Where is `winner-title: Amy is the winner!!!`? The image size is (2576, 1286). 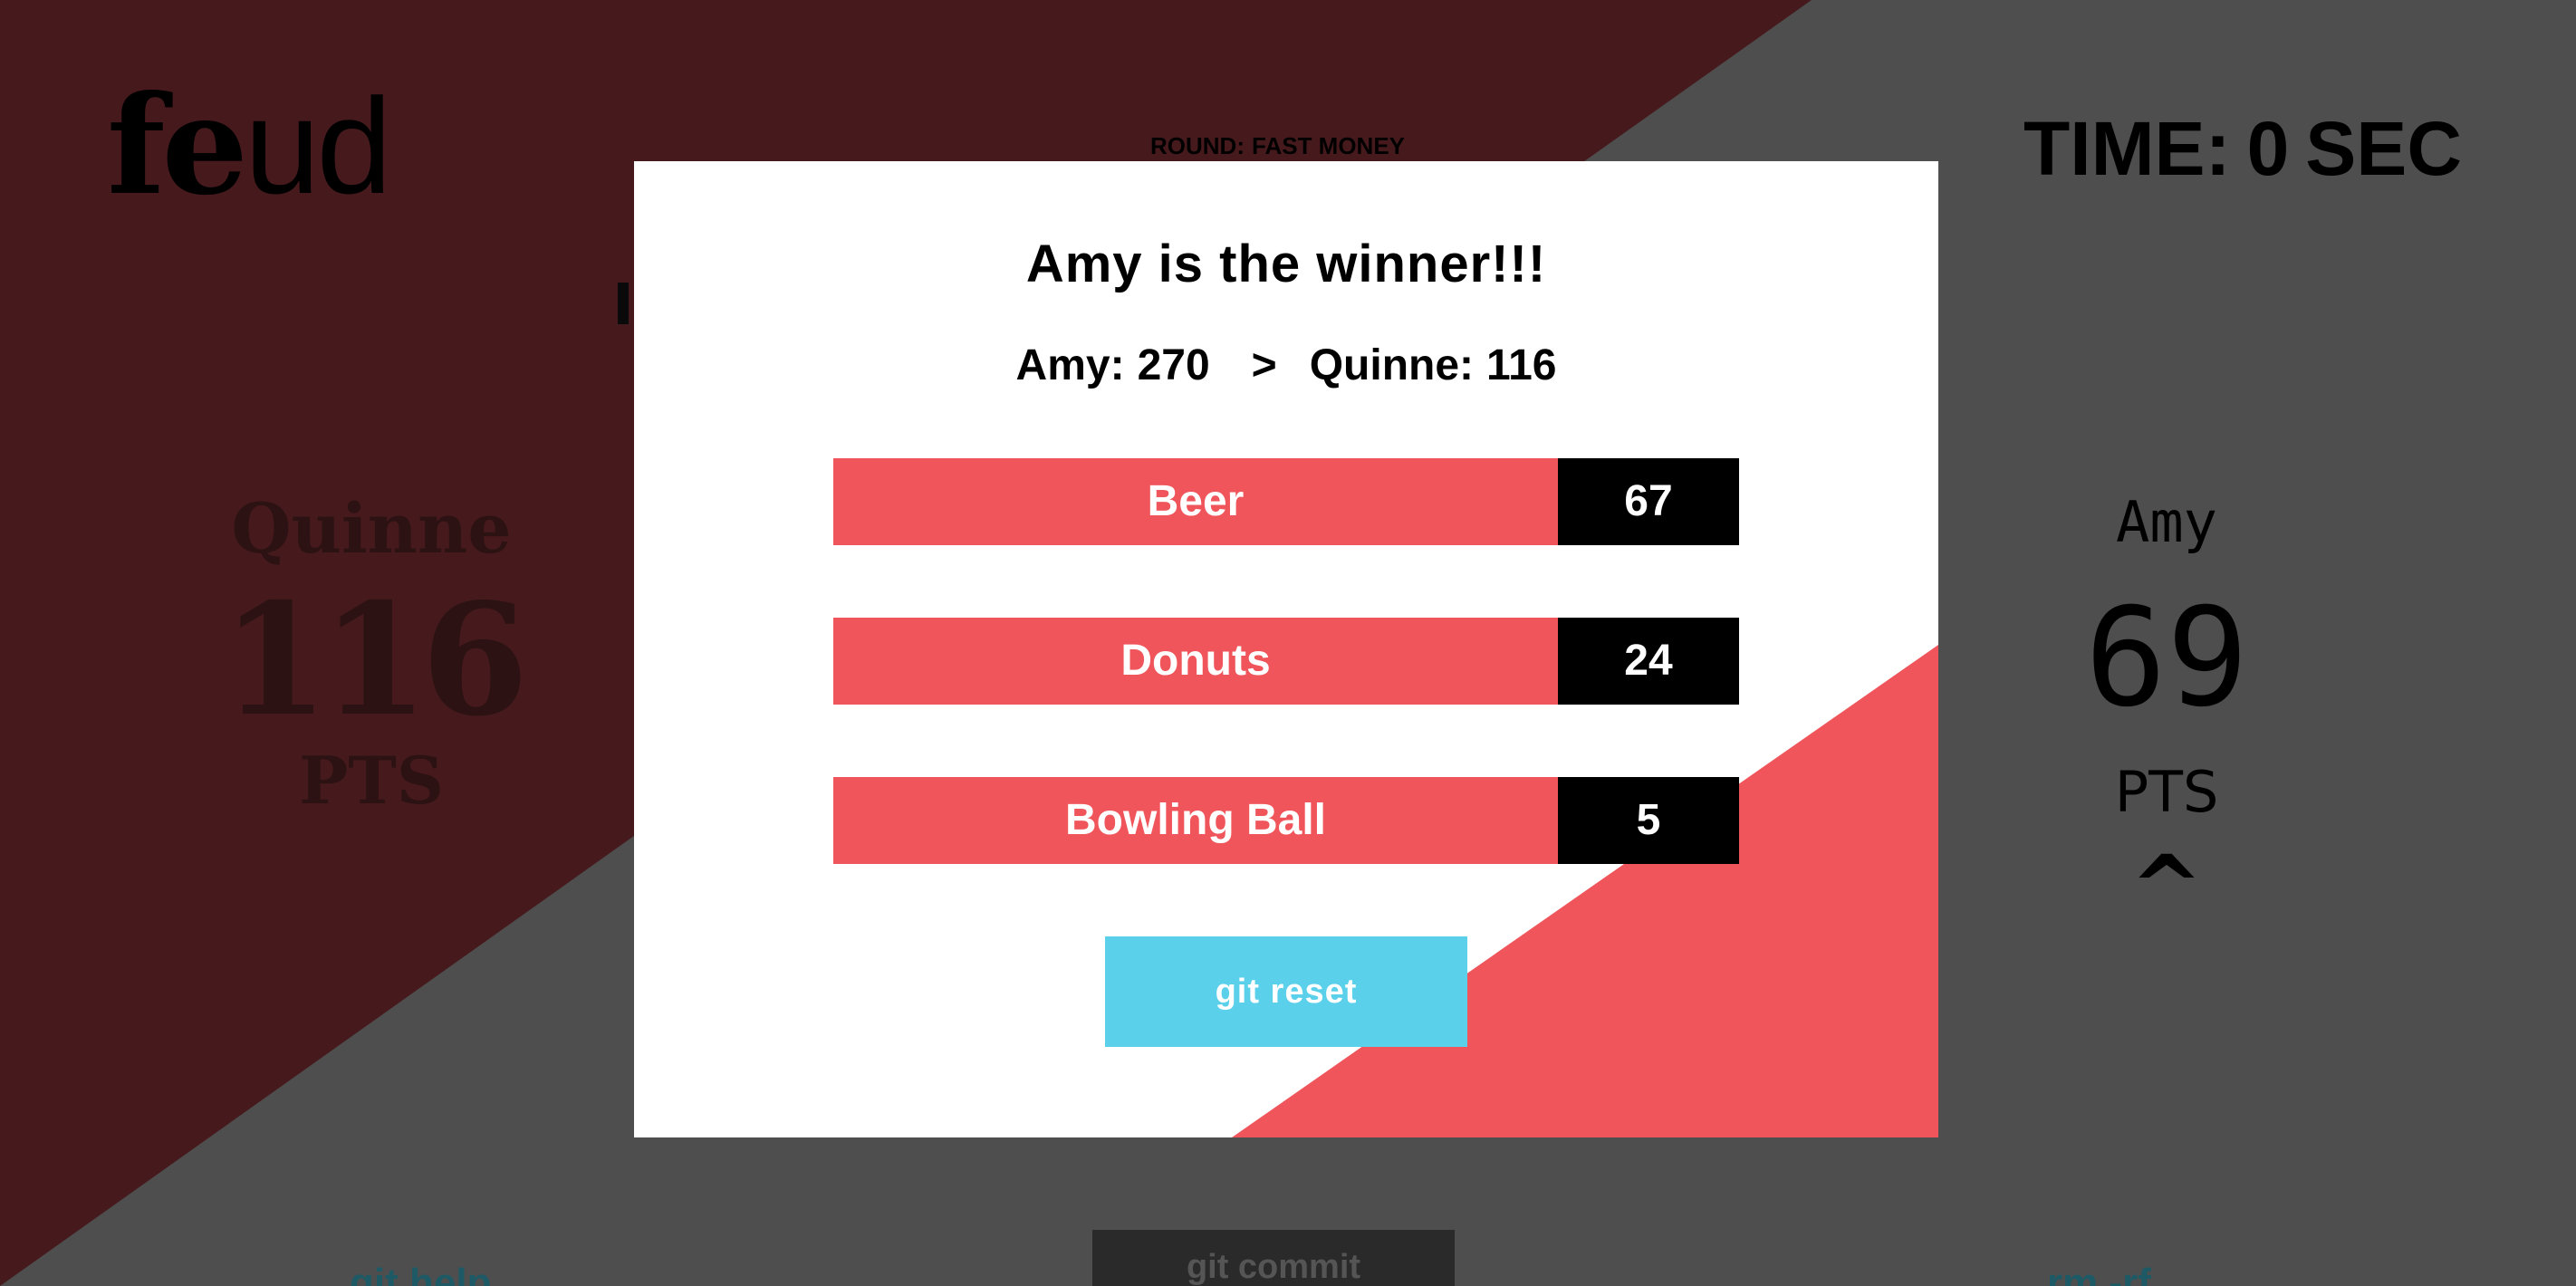 winner-title: Amy is the winner!!! is located at coordinates (1286, 264).